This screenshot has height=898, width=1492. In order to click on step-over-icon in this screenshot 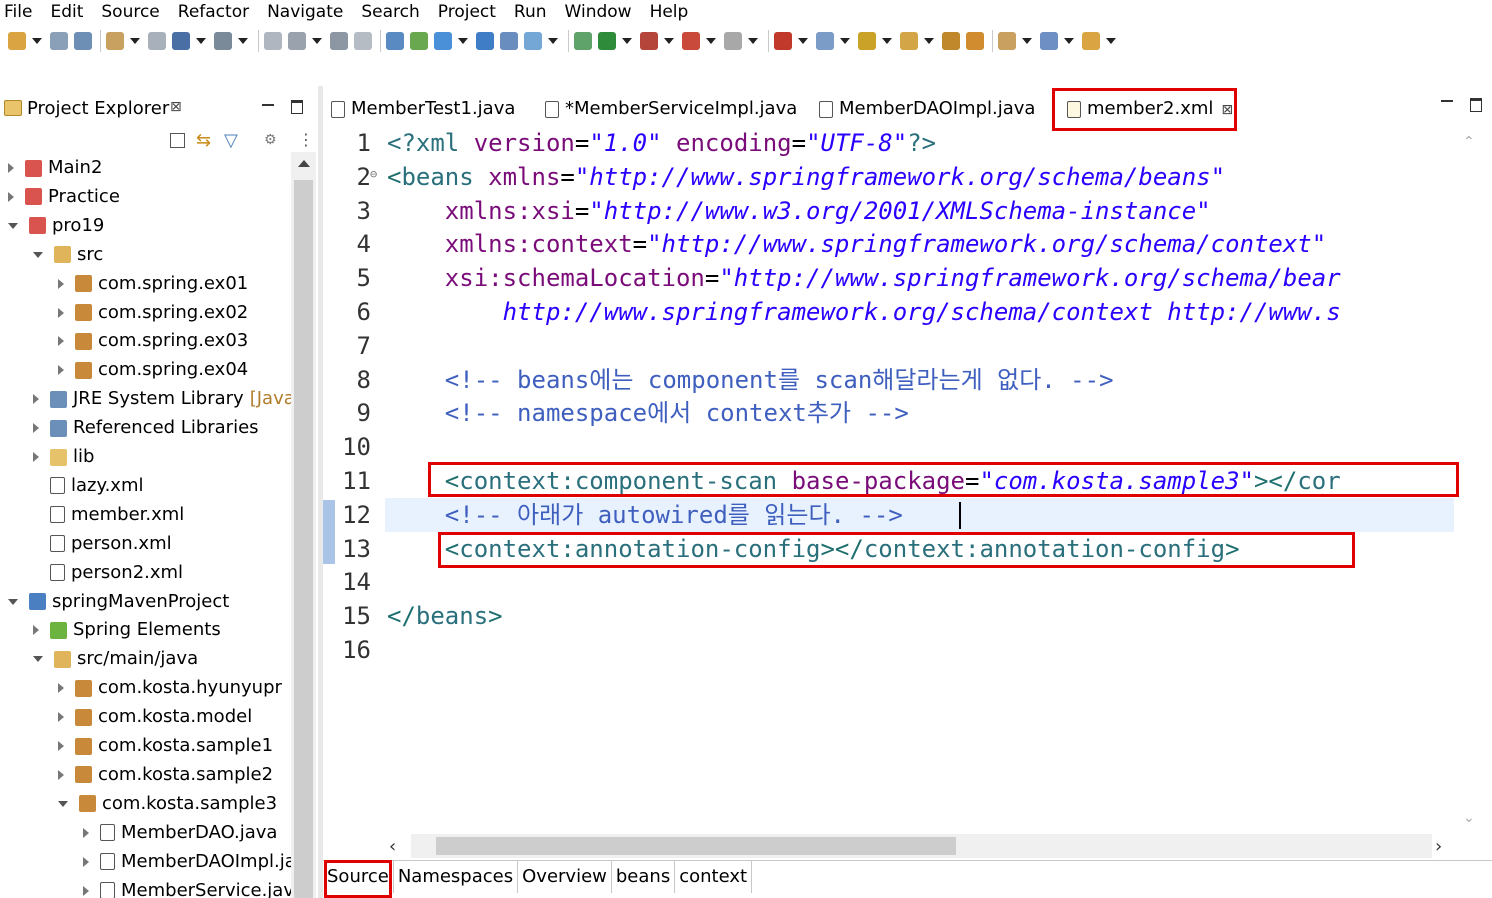, I will do `click(419, 41)`.